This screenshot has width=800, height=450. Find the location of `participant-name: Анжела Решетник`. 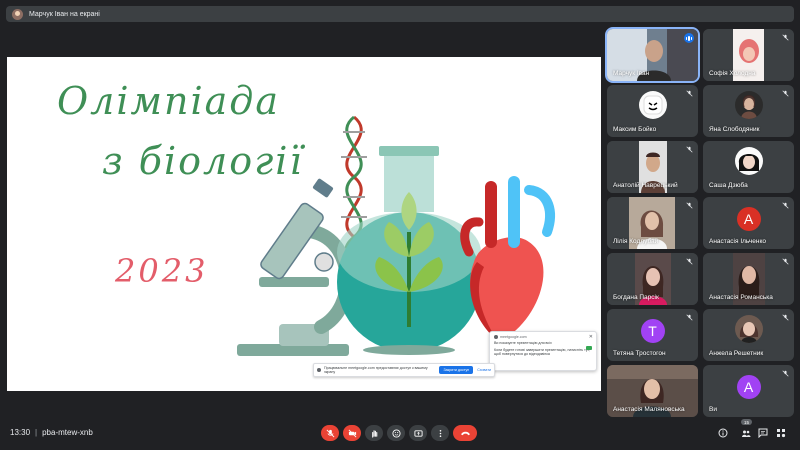

participant-name: Анжела Решетник is located at coordinates (736, 353).